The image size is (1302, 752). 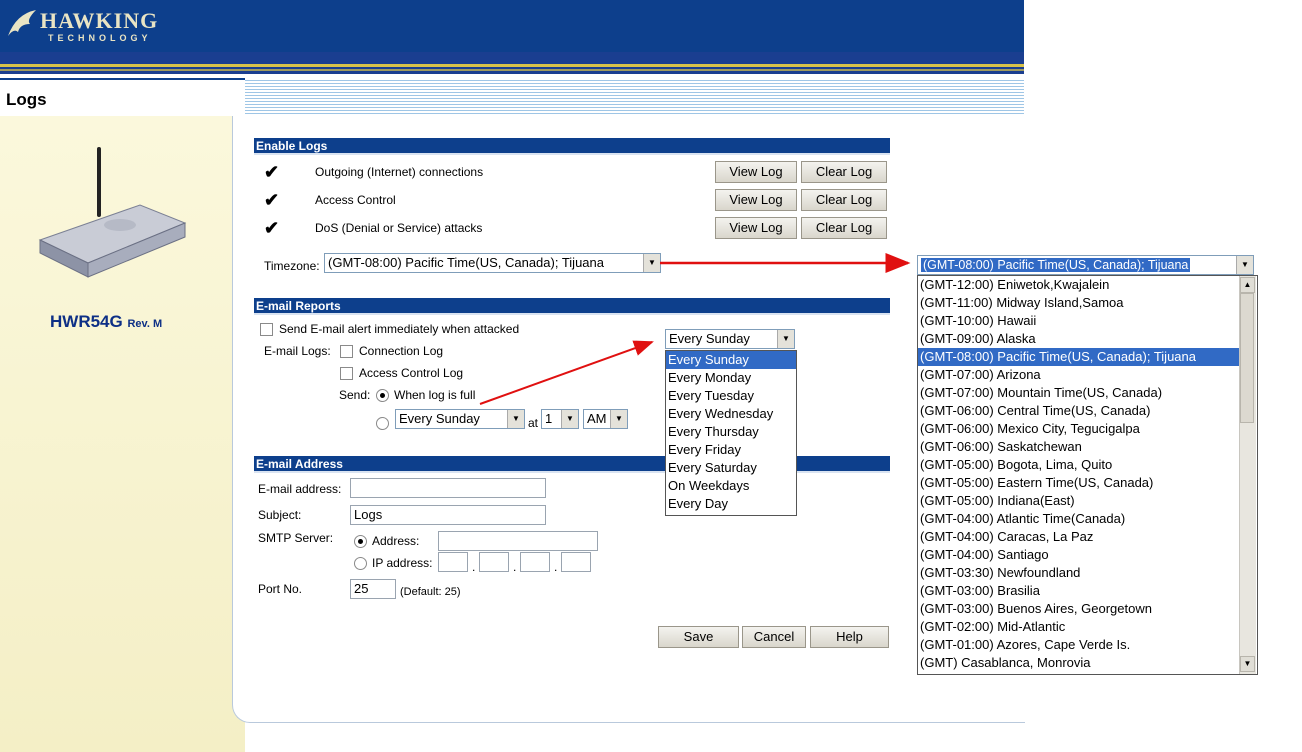 I want to click on ip-octet-3-input, so click(x=535, y=562).